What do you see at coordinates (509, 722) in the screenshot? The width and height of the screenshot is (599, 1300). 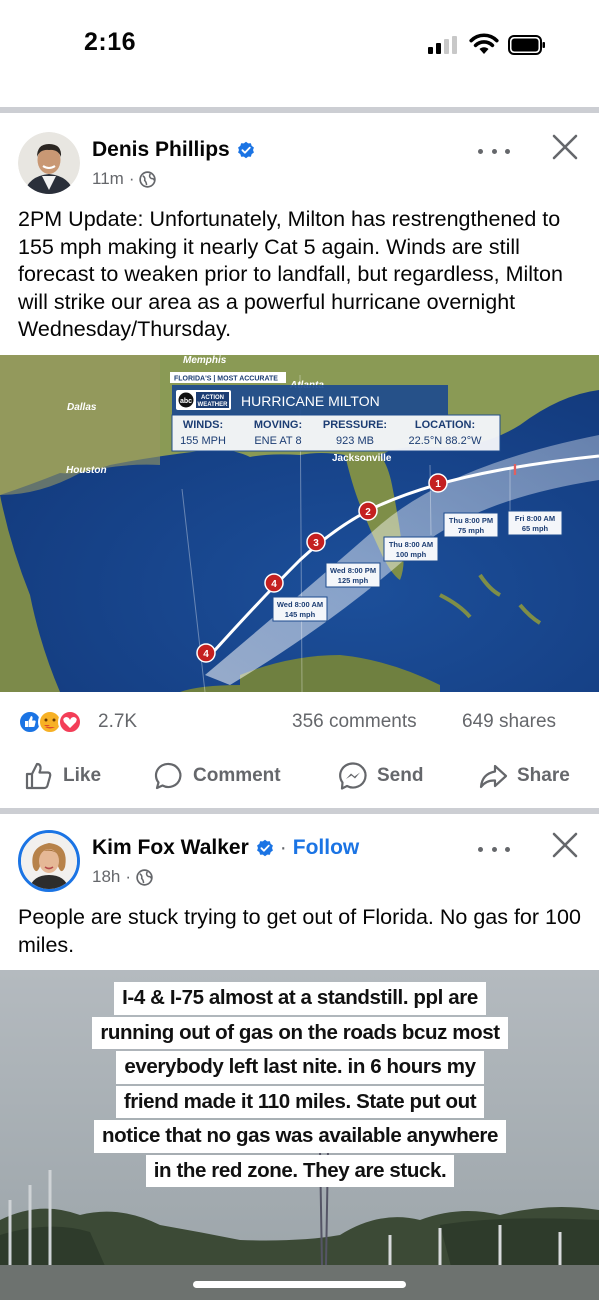 I see `shares-count: 649 shares` at bounding box center [509, 722].